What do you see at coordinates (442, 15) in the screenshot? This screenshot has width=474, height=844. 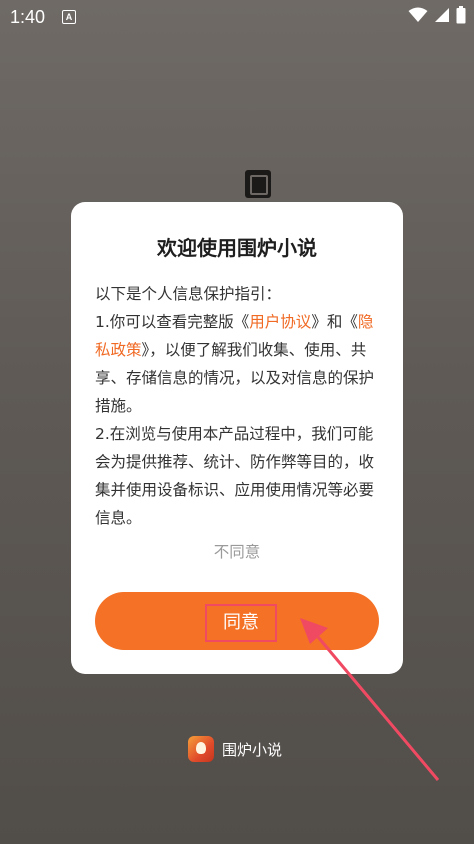 I see `signal-icon` at bounding box center [442, 15].